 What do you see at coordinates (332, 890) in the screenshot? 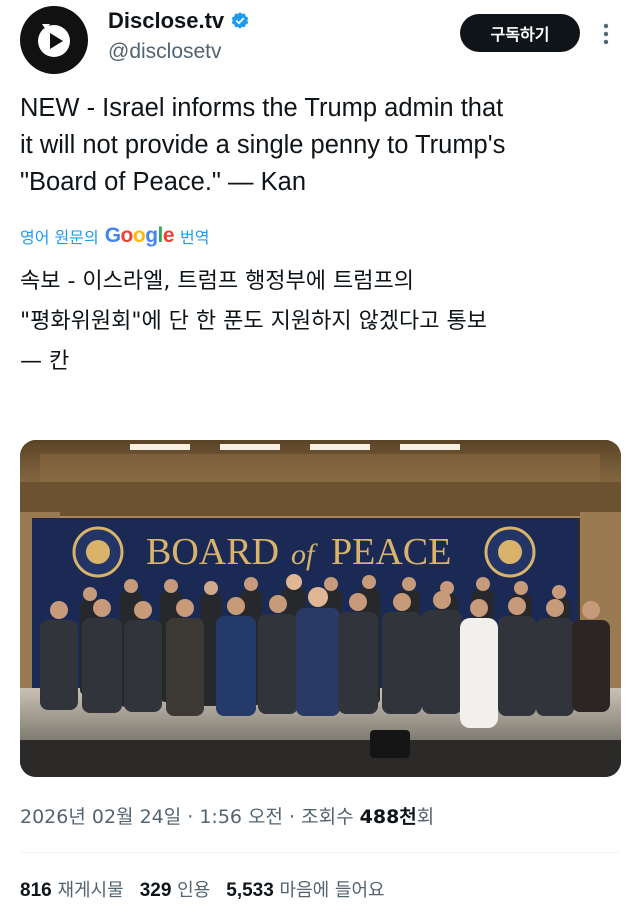
I see `likes-label: 마음에 들어요` at bounding box center [332, 890].